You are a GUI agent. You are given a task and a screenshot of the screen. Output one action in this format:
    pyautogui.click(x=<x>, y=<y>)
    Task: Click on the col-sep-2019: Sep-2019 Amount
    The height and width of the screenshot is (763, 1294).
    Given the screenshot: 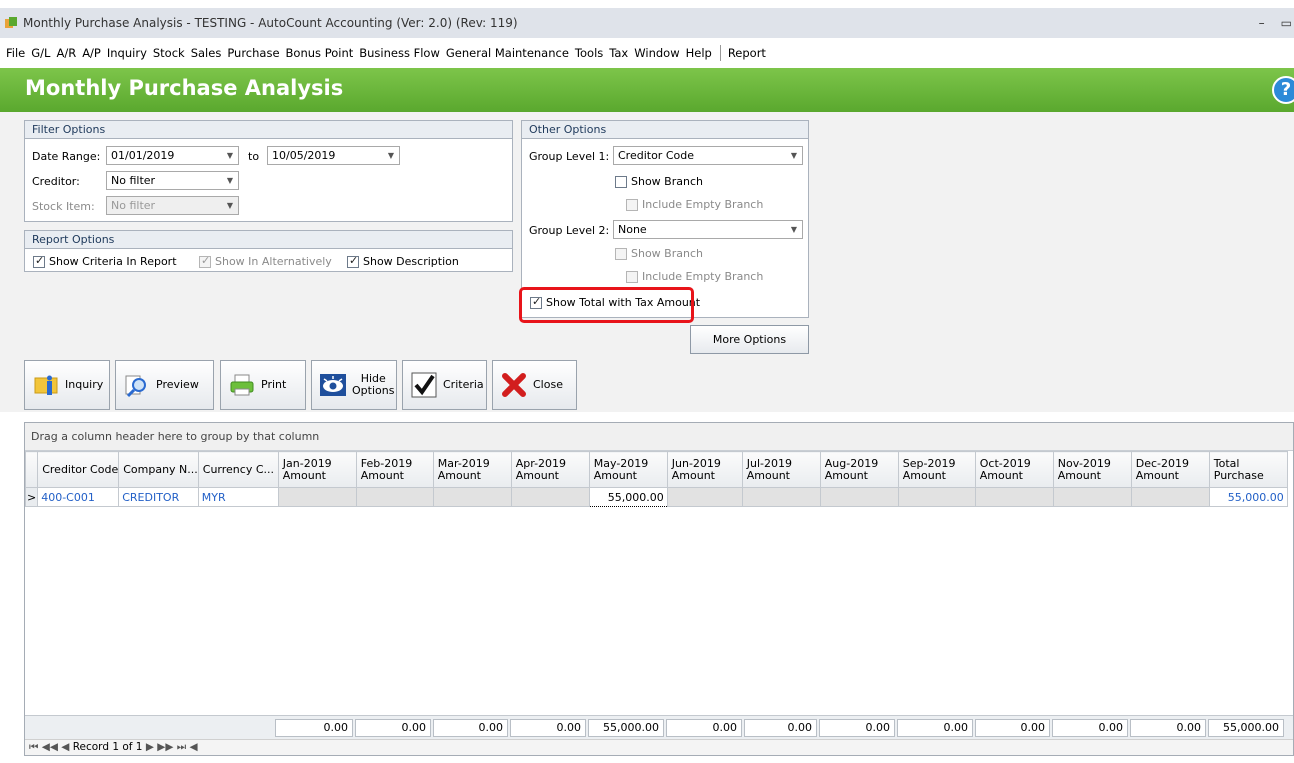 What is the action you would take?
    pyautogui.click(x=936, y=469)
    